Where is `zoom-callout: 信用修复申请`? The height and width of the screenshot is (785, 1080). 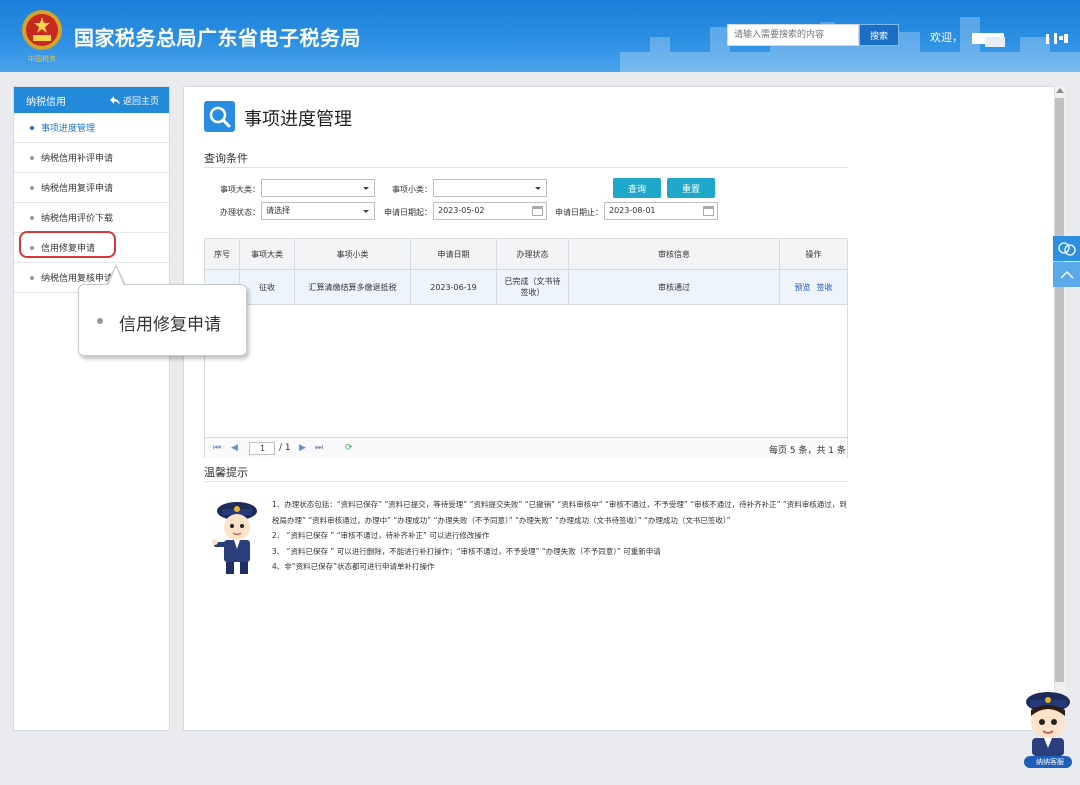 zoom-callout: 信用修复申请 is located at coordinates (162, 320).